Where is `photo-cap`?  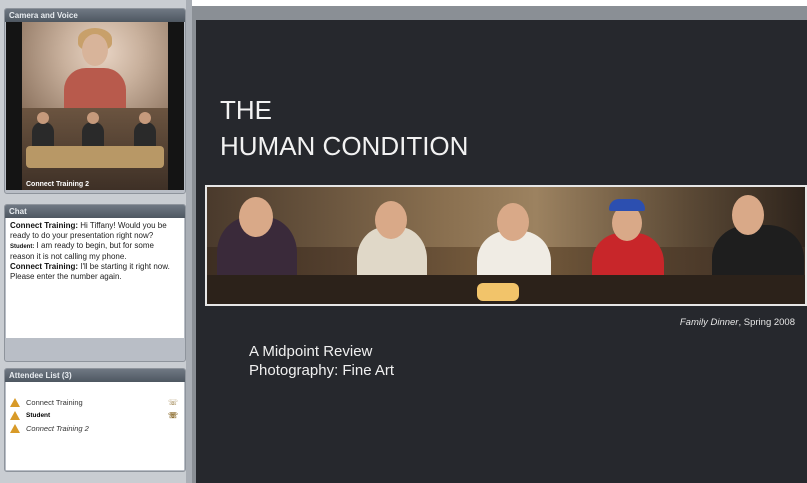 photo-cap is located at coordinates (627, 205).